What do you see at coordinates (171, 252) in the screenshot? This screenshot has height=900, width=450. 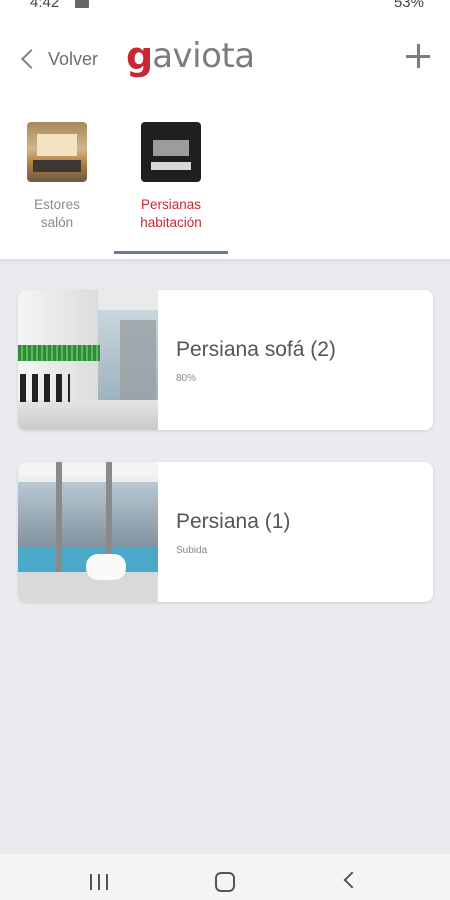 I see `active-tab-indicator` at bounding box center [171, 252].